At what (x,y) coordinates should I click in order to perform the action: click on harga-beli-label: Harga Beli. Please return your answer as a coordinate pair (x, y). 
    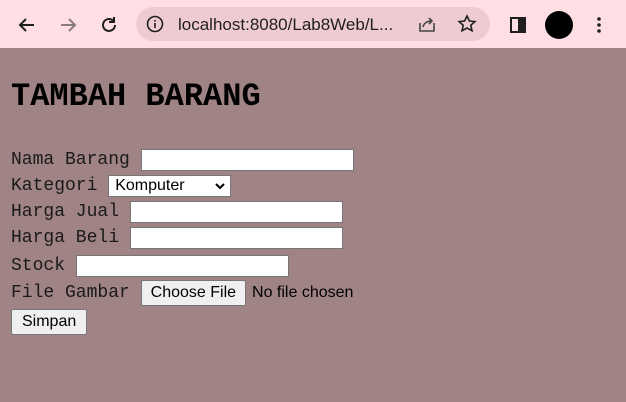
    Looking at the image, I should click on (65, 238).